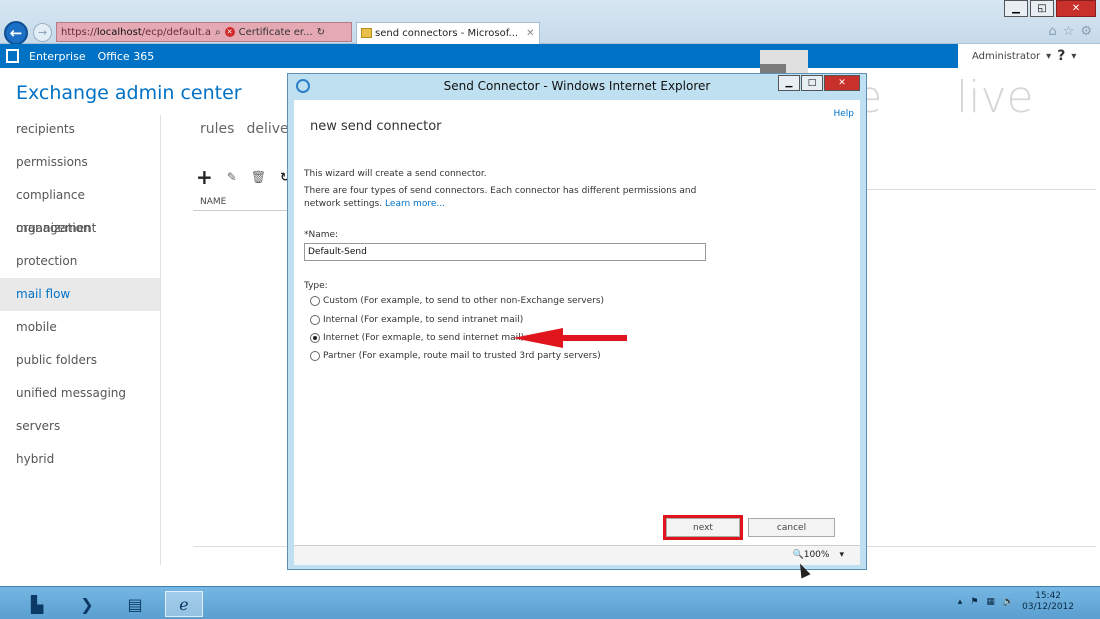  What do you see at coordinates (80, 162) in the screenshot?
I see `sidebar-item-permissions: permissions` at bounding box center [80, 162].